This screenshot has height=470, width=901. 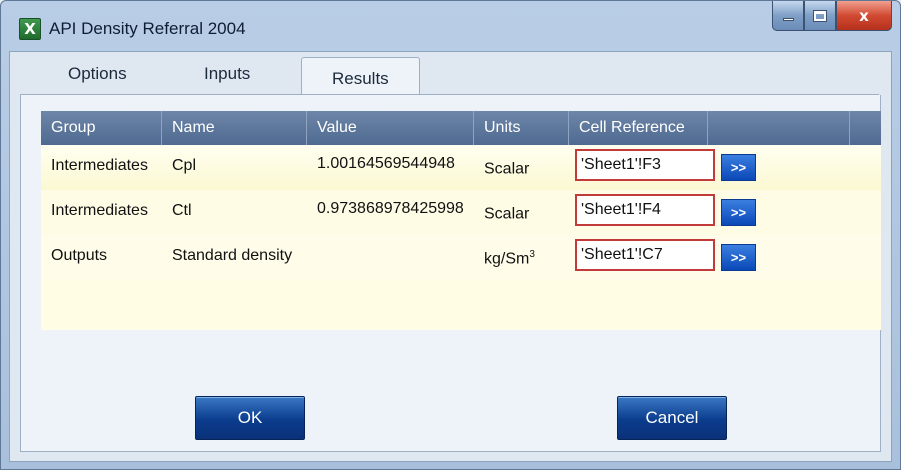 I want to click on tab-strip: Options Inputs Results, so click(x=450, y=73).